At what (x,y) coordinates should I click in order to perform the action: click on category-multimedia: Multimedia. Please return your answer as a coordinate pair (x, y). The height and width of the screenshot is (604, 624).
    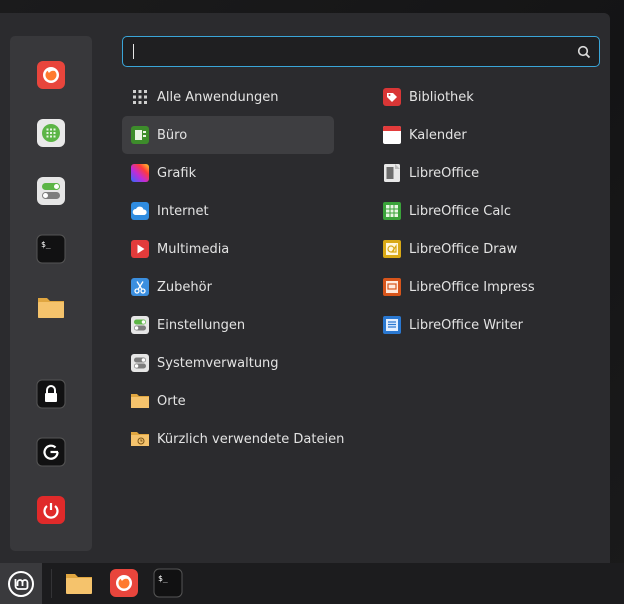
    Looking at the image, I should click on (228, 249).